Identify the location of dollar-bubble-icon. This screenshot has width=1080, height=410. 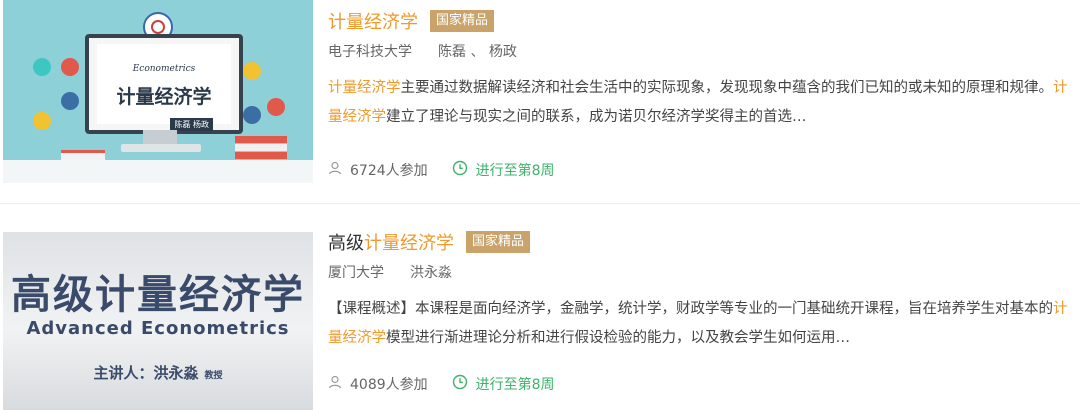
(276, 107).